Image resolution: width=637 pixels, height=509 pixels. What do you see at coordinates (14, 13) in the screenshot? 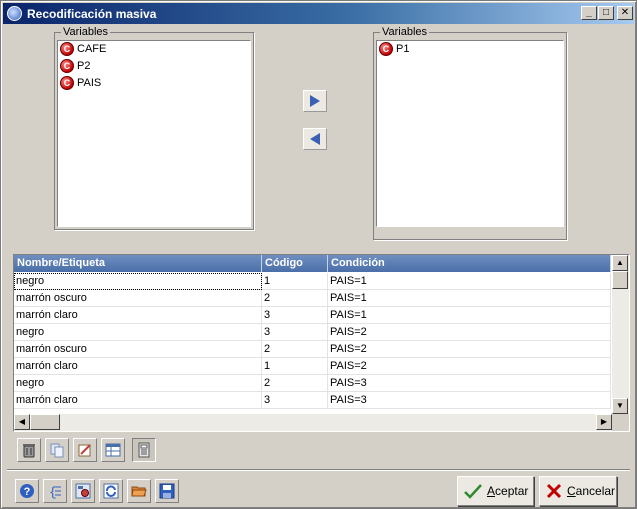
I see `app-icon` at bounding box center [14, 13].